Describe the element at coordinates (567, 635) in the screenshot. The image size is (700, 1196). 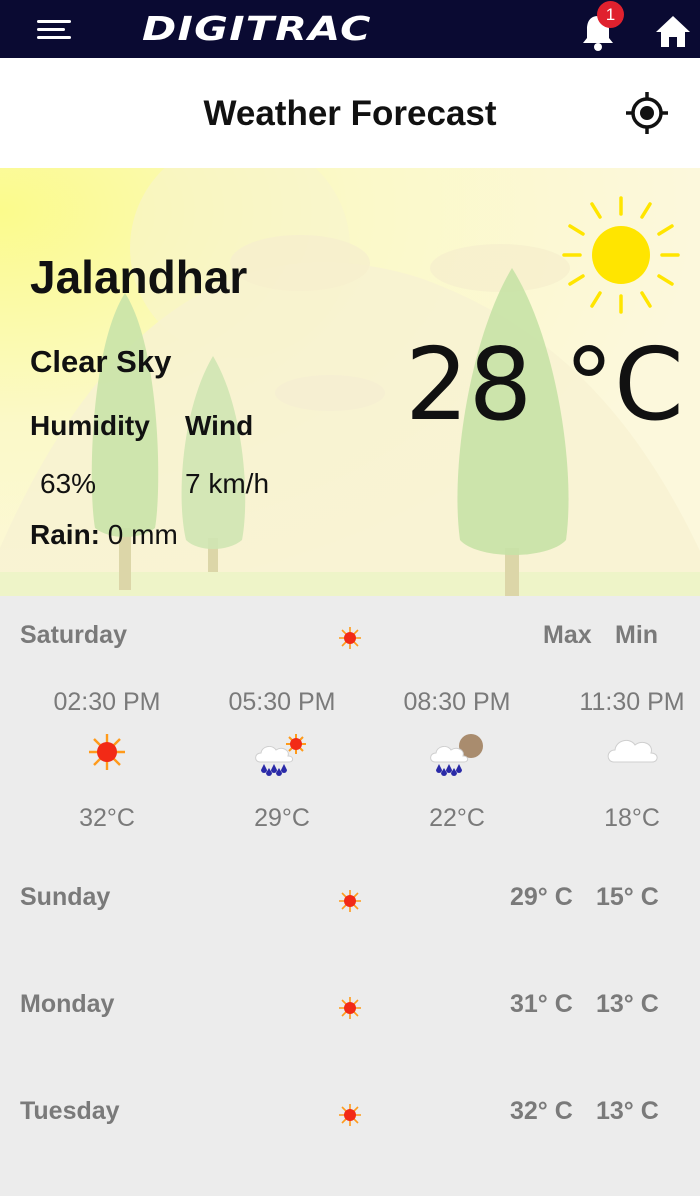
I see `max-header: Max` at that location.